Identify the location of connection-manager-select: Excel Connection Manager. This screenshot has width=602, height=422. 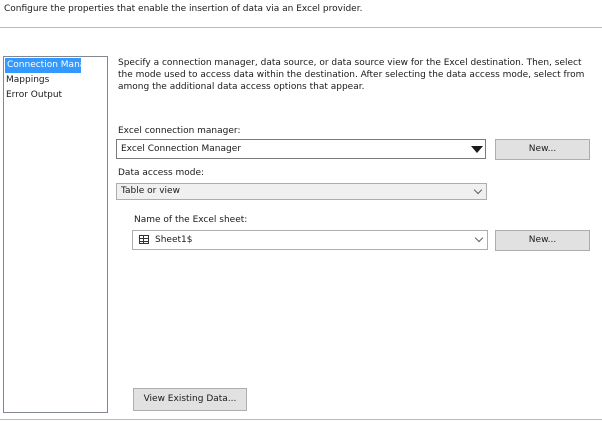
(301, 149).